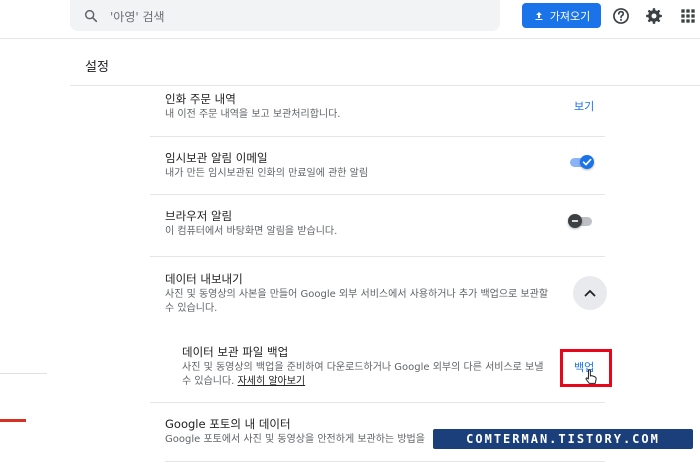  Describe the element at coordinates (385, 106) in the screenshot. I see `setting-print-orders: 인화 주문 내역 내 이전 주문 내역을 보고 보관처리합니다.` at that location.